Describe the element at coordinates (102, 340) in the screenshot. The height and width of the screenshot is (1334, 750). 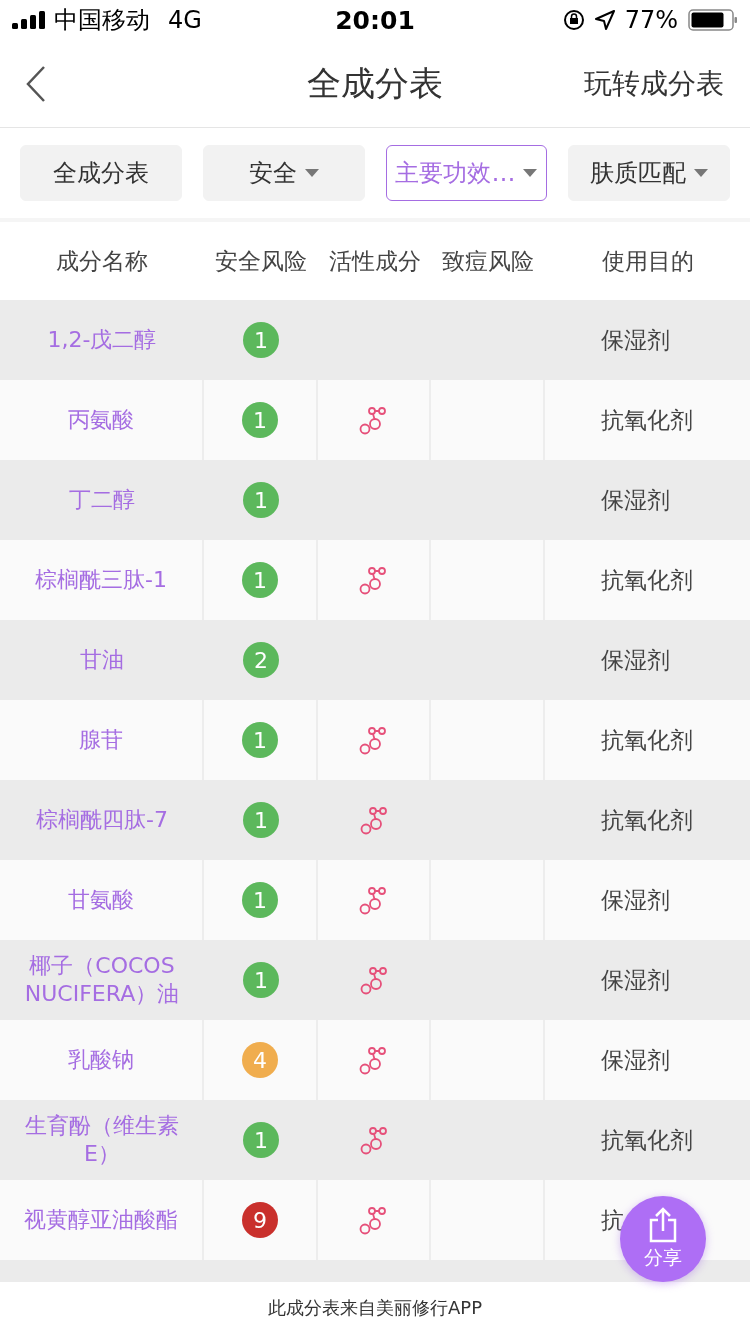
I see `ingredient-name: 1,2-戊二醇` at that location.